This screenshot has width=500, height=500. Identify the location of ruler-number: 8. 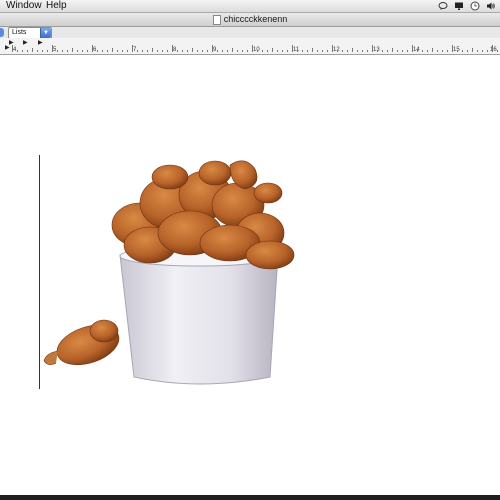
(175, 50).